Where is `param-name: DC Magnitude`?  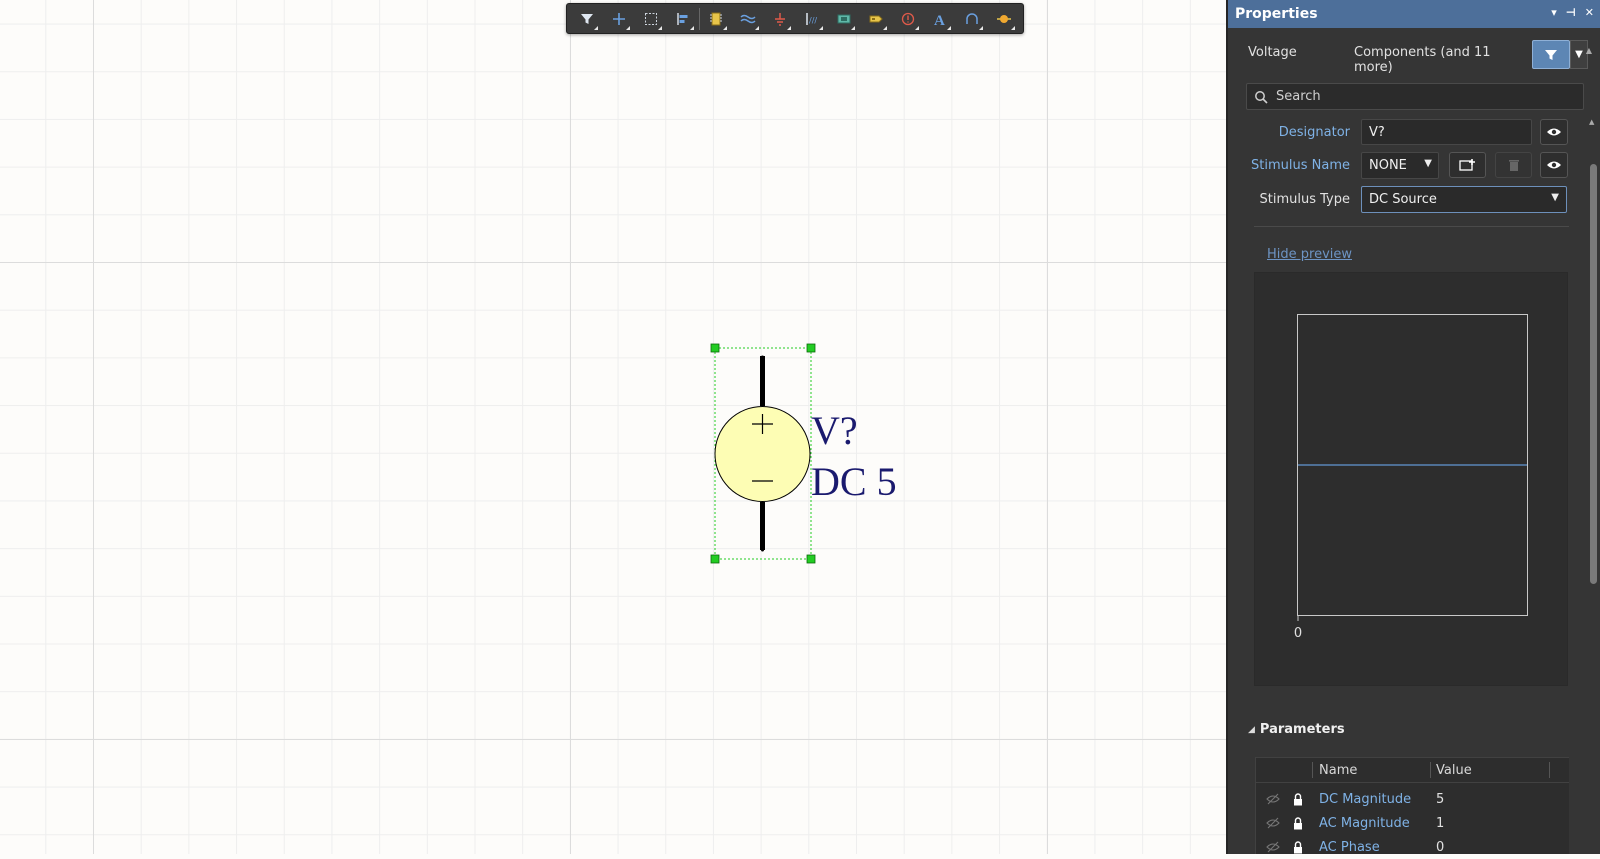 param-name: DC Magnitude is located at coordinates (1365, 799).